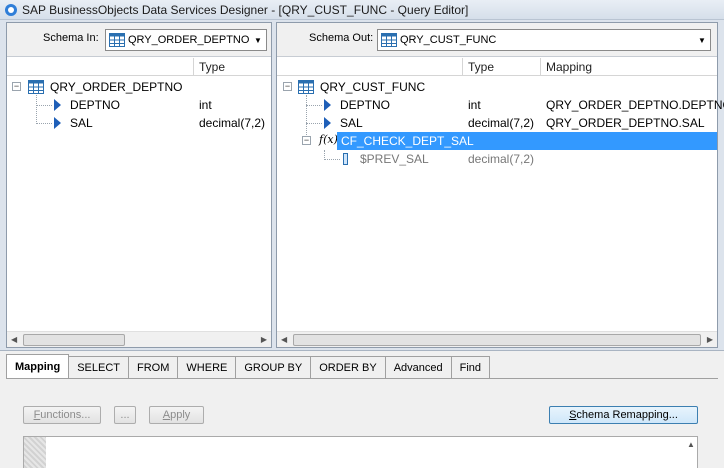  I want to click on schema-in-combo-value: QRY_ORDER_DEPTNO, so click(189, 40).